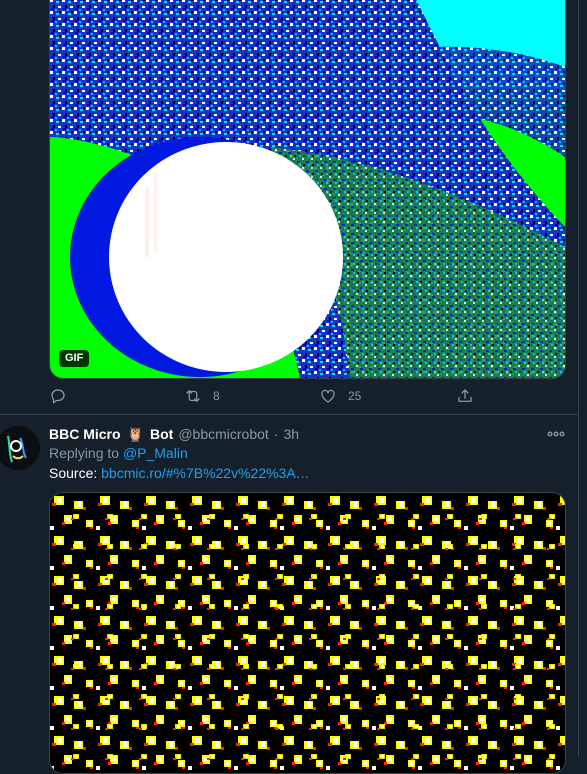 The width and height of the screenshot is (587, 774). Describe the element at coordinates (578, 378) in the screenshot. I see `timeline-border` at that location.